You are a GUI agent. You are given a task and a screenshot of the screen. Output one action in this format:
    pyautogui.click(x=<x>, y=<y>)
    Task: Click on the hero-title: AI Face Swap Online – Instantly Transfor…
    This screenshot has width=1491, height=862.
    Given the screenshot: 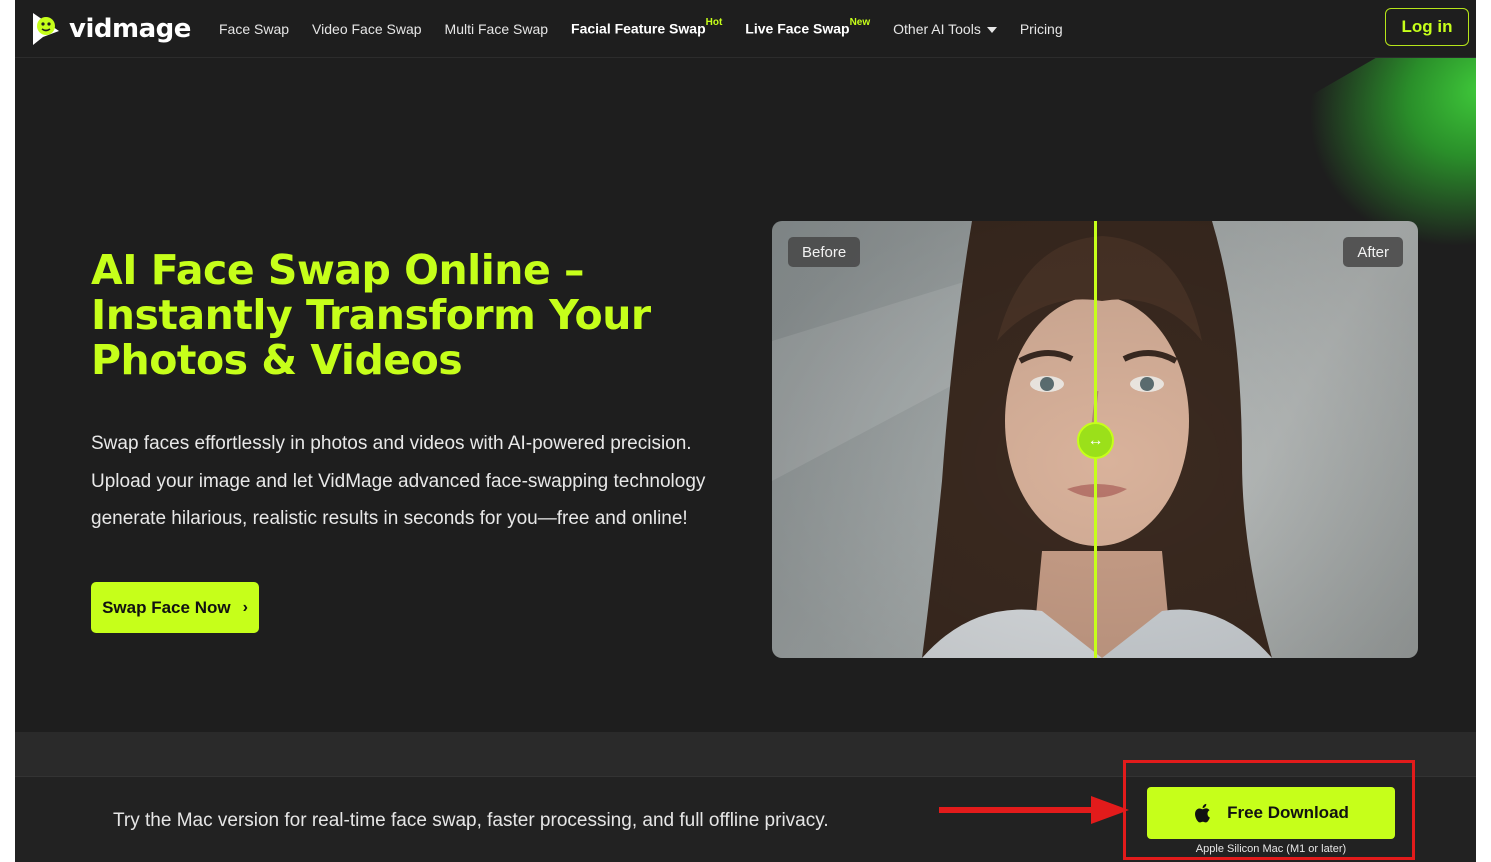 What is the action you would take?
    pyautogui.click(x=401, y=315)
    